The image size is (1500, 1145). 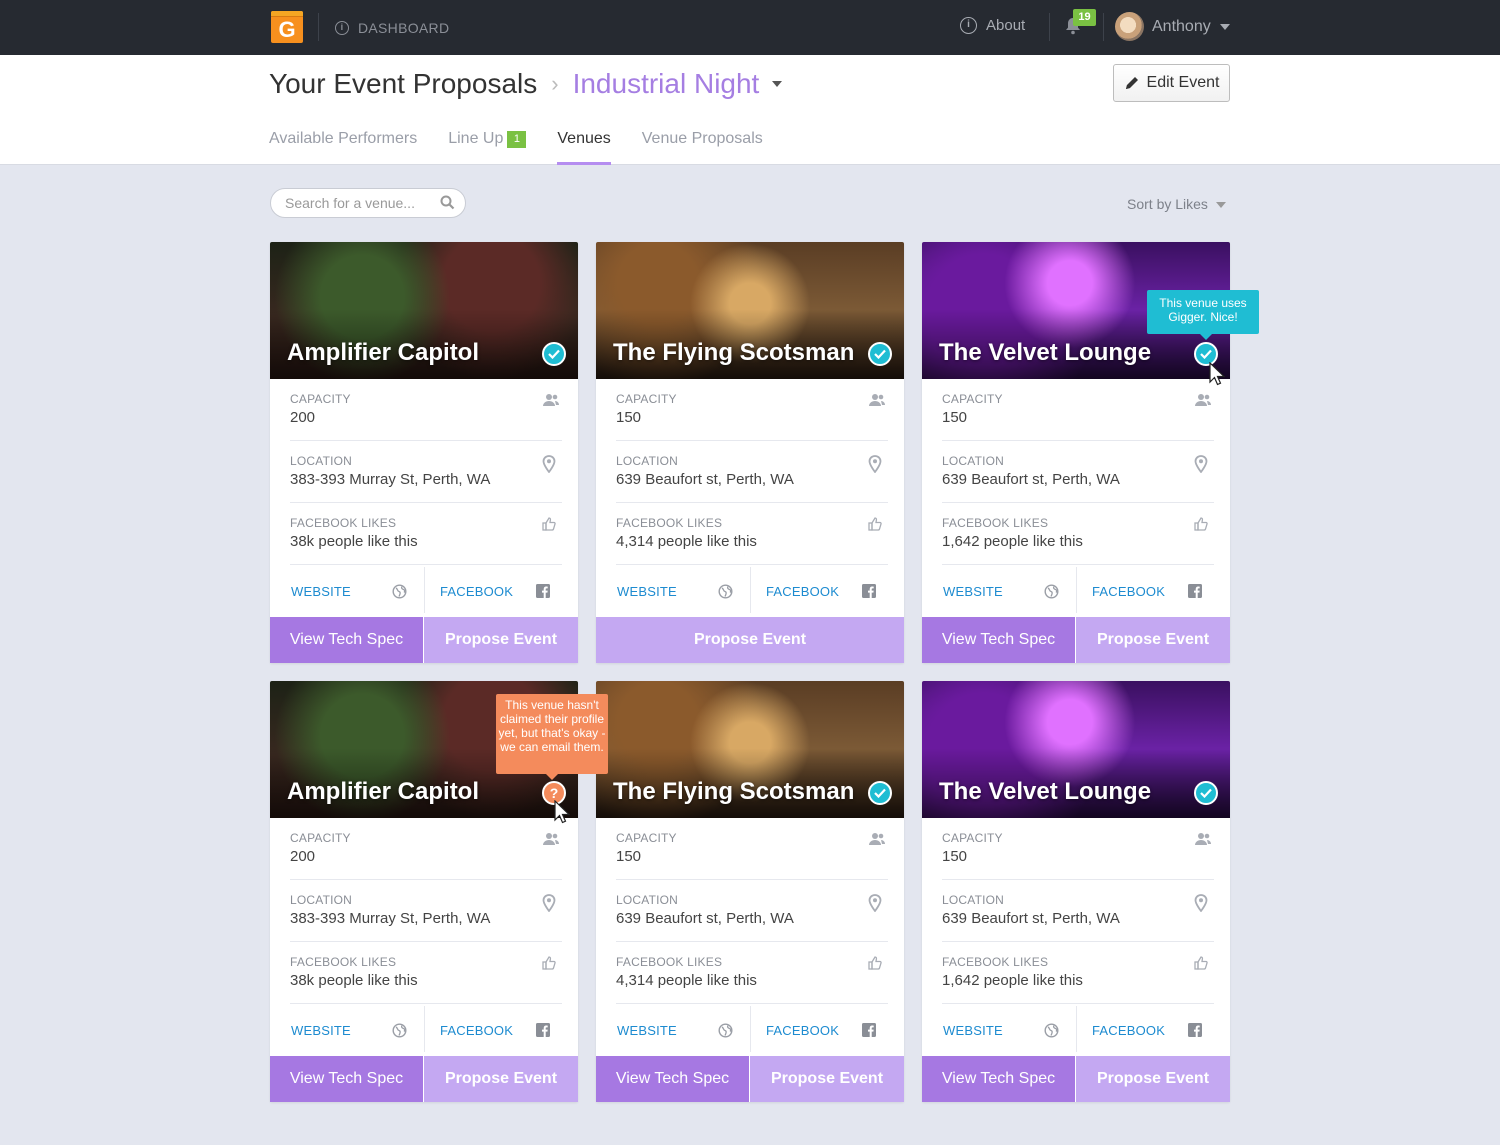 I want to click on edit-event-button: Edit Event, so click(x=1171, y=83).